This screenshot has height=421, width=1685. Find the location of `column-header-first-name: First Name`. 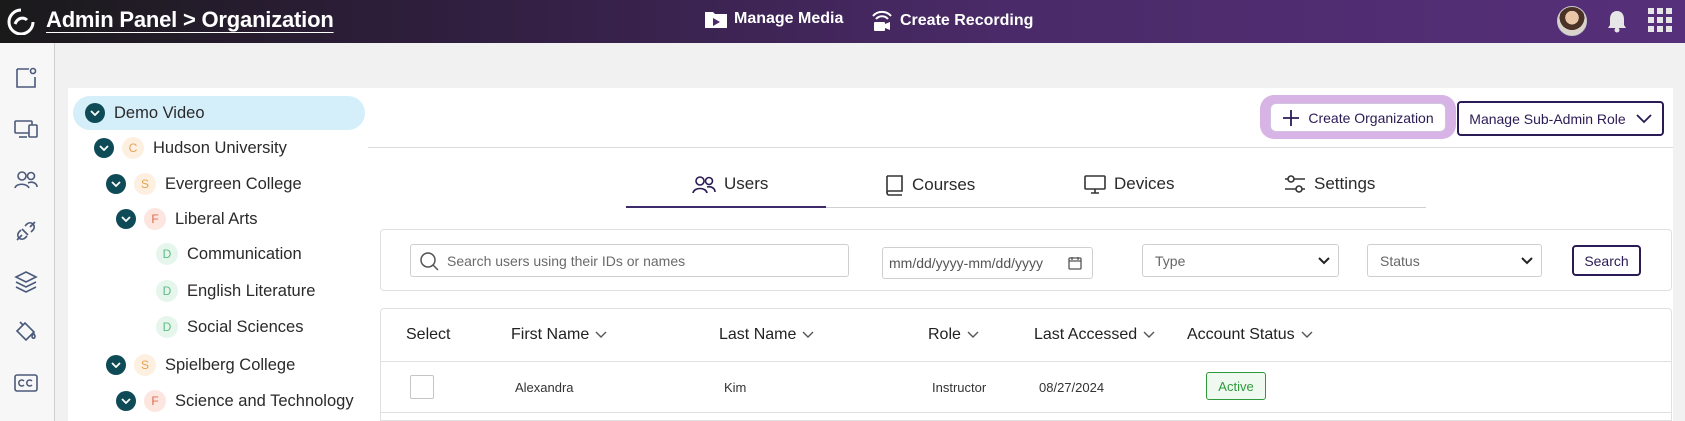

column-header-first-name: First Name is located at coordinates (559, 335).